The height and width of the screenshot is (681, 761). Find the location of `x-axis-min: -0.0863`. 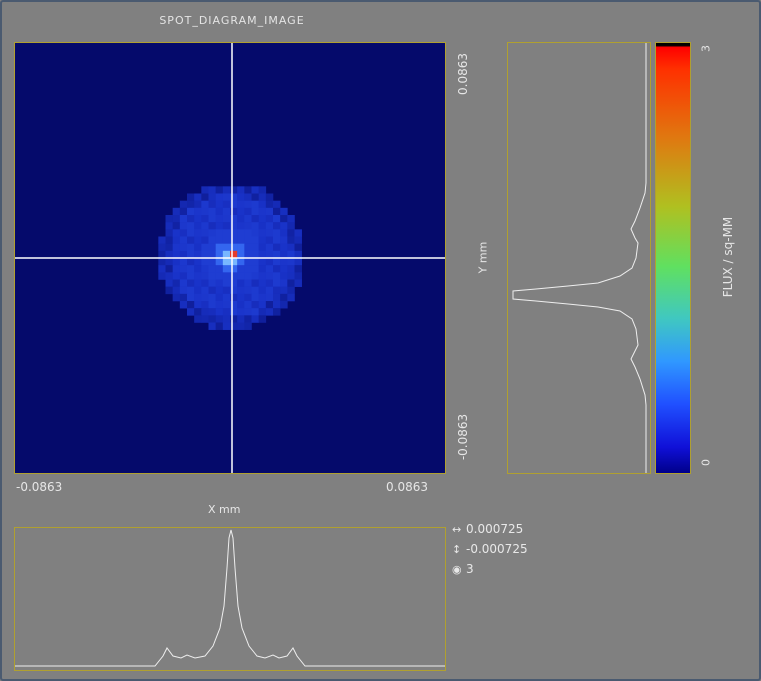

x-axis-min: -0.0863 is located at coordinates (39, 487).